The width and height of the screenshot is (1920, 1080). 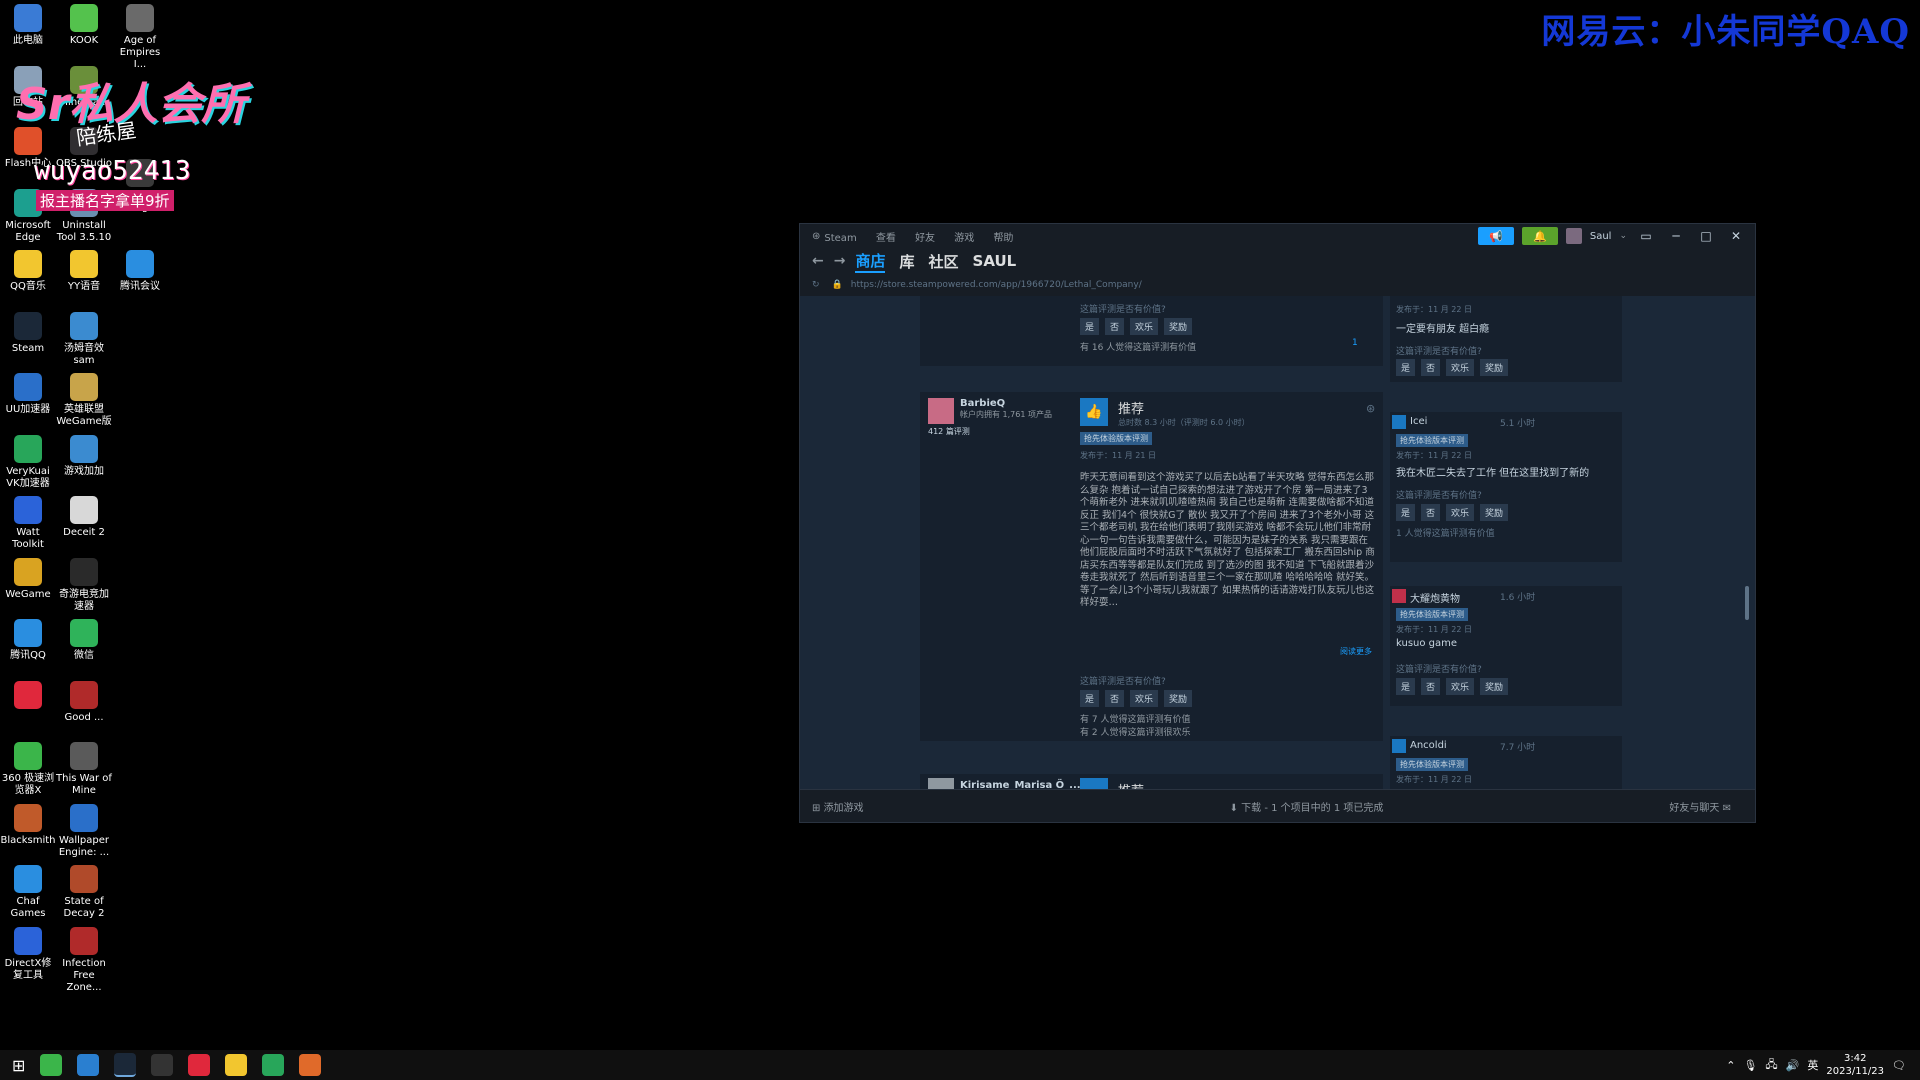 What do you see at coordinates (1736, 236) in the screenshot?
I see `close-button: ✕` at bounding box center [1736, 236].